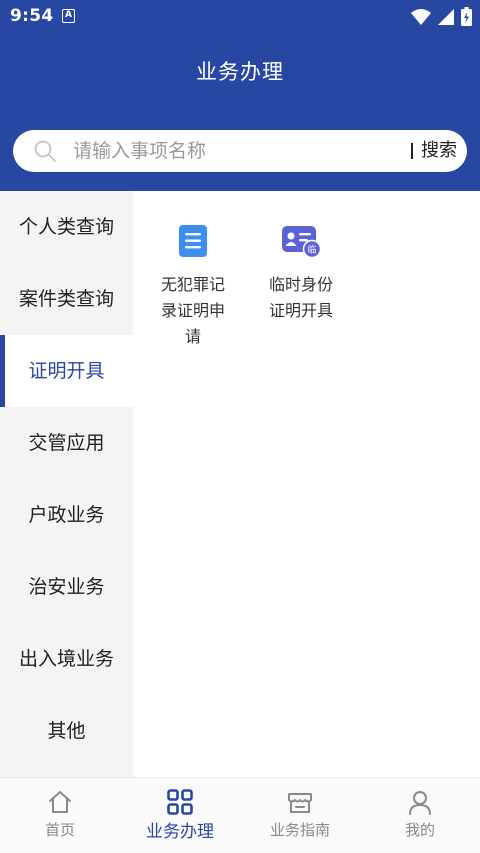 The image size is (480, 853). Describe the element at coordinates (45, 151) in the screenshot. I see `search-icon` at that location.